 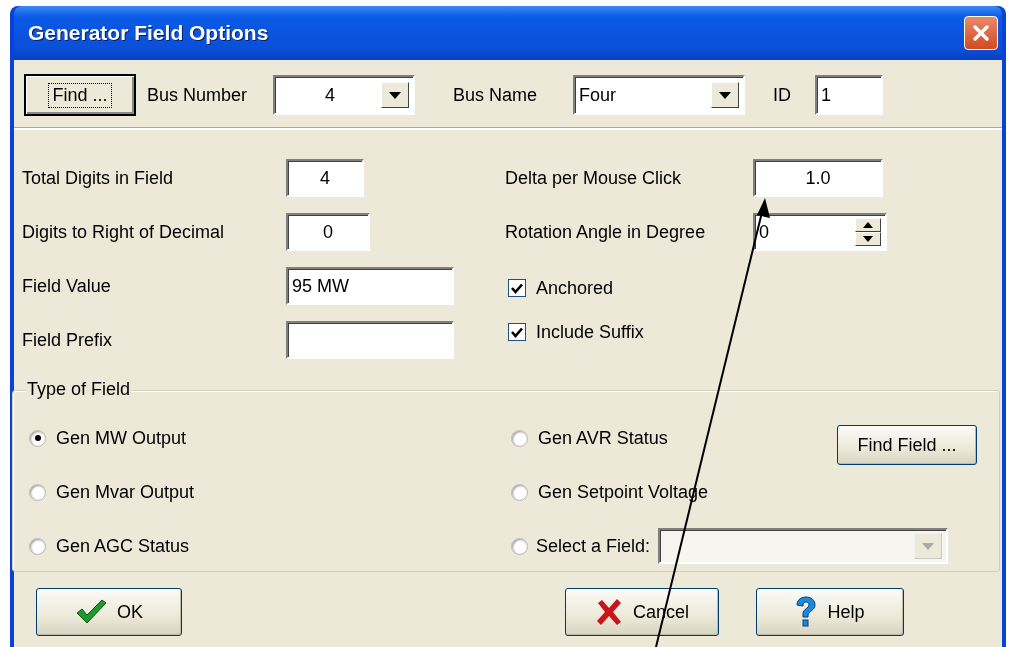 What do you see at coordinates (370, 340) in the screenshot?
I see `input-field` at bounding box center [370, 340].